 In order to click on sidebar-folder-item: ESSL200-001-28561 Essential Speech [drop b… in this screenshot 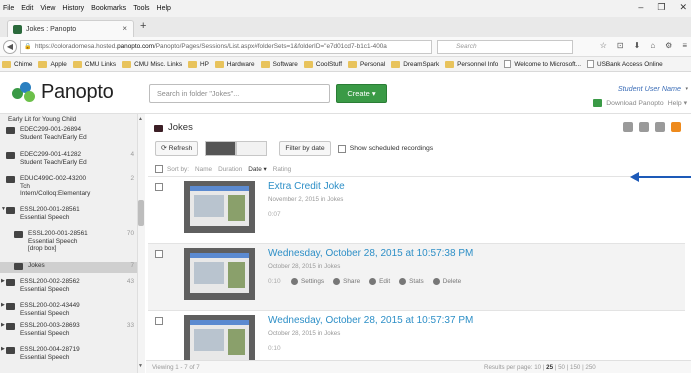, I will do `click(68, 243)`.